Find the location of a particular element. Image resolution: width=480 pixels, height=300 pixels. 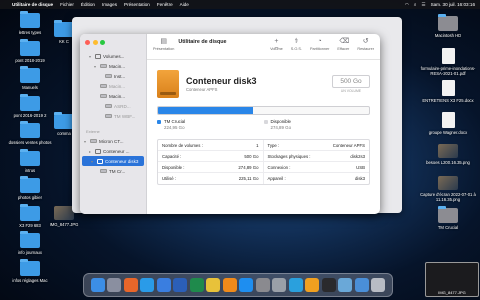

excel-icon is located at coordinates (196, 285).